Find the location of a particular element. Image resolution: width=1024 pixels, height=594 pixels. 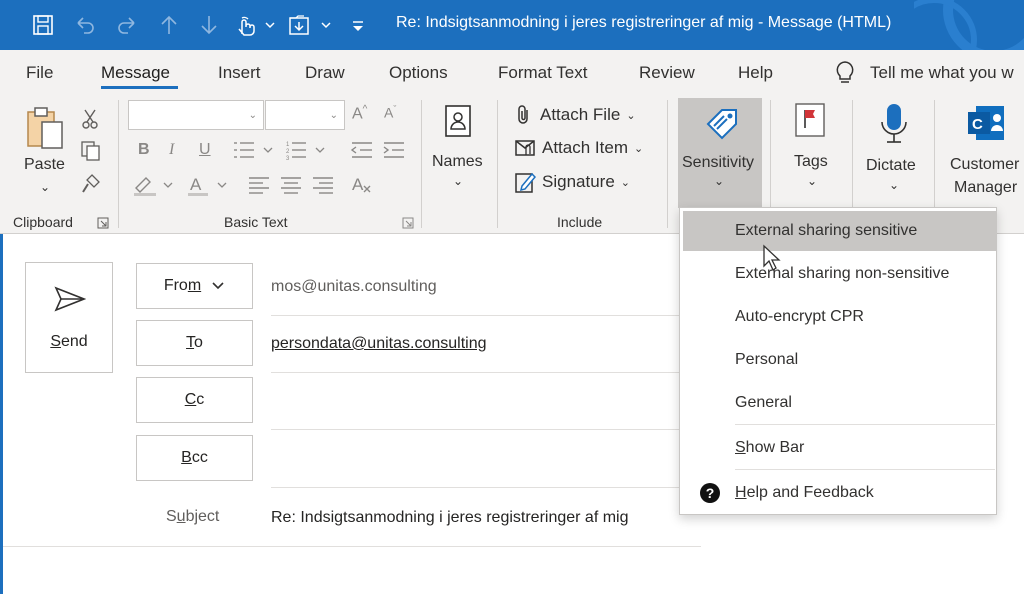

tab-message: Message is located at coordinates (135, 73).